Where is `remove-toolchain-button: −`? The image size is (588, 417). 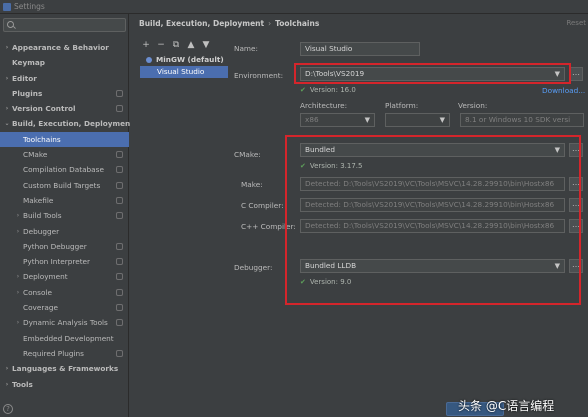
remove-toolchain-button: − is located at coordinates (161, 45).